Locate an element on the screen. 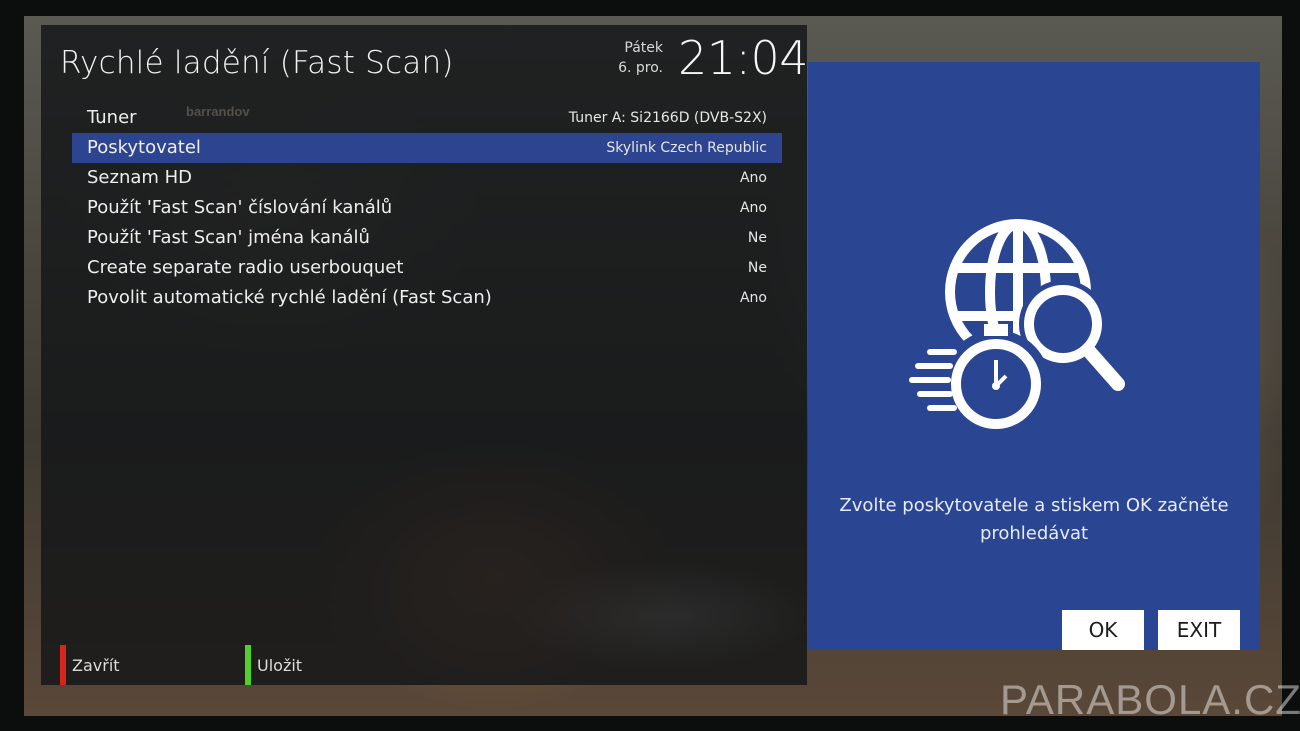  clock-time: 21:04 is located at coordinates (743, 58).